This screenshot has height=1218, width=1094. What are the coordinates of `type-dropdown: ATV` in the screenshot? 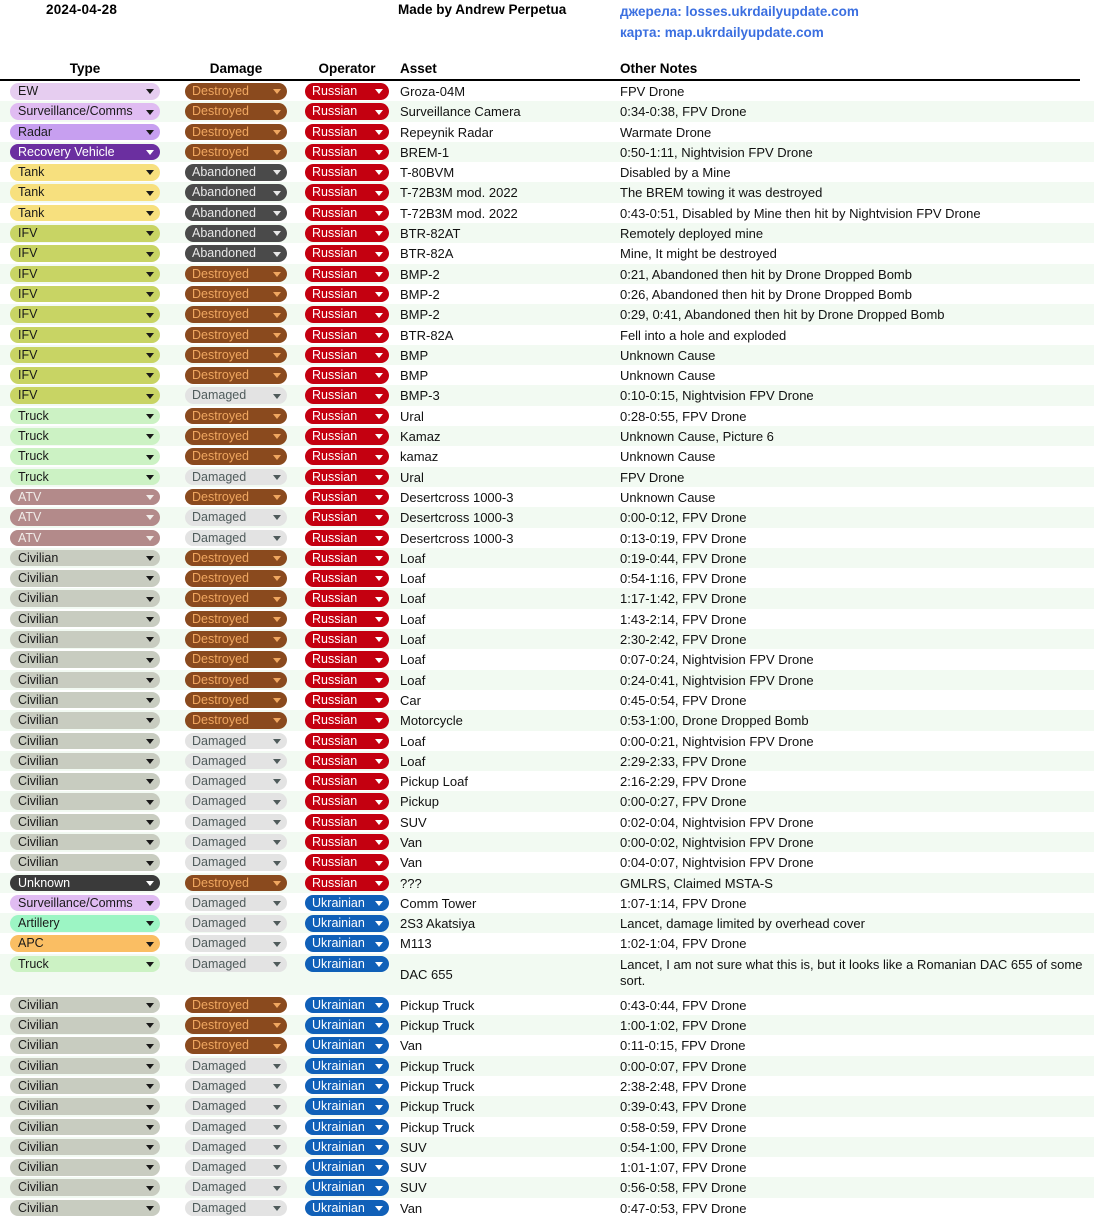 It's located at (85, 517).